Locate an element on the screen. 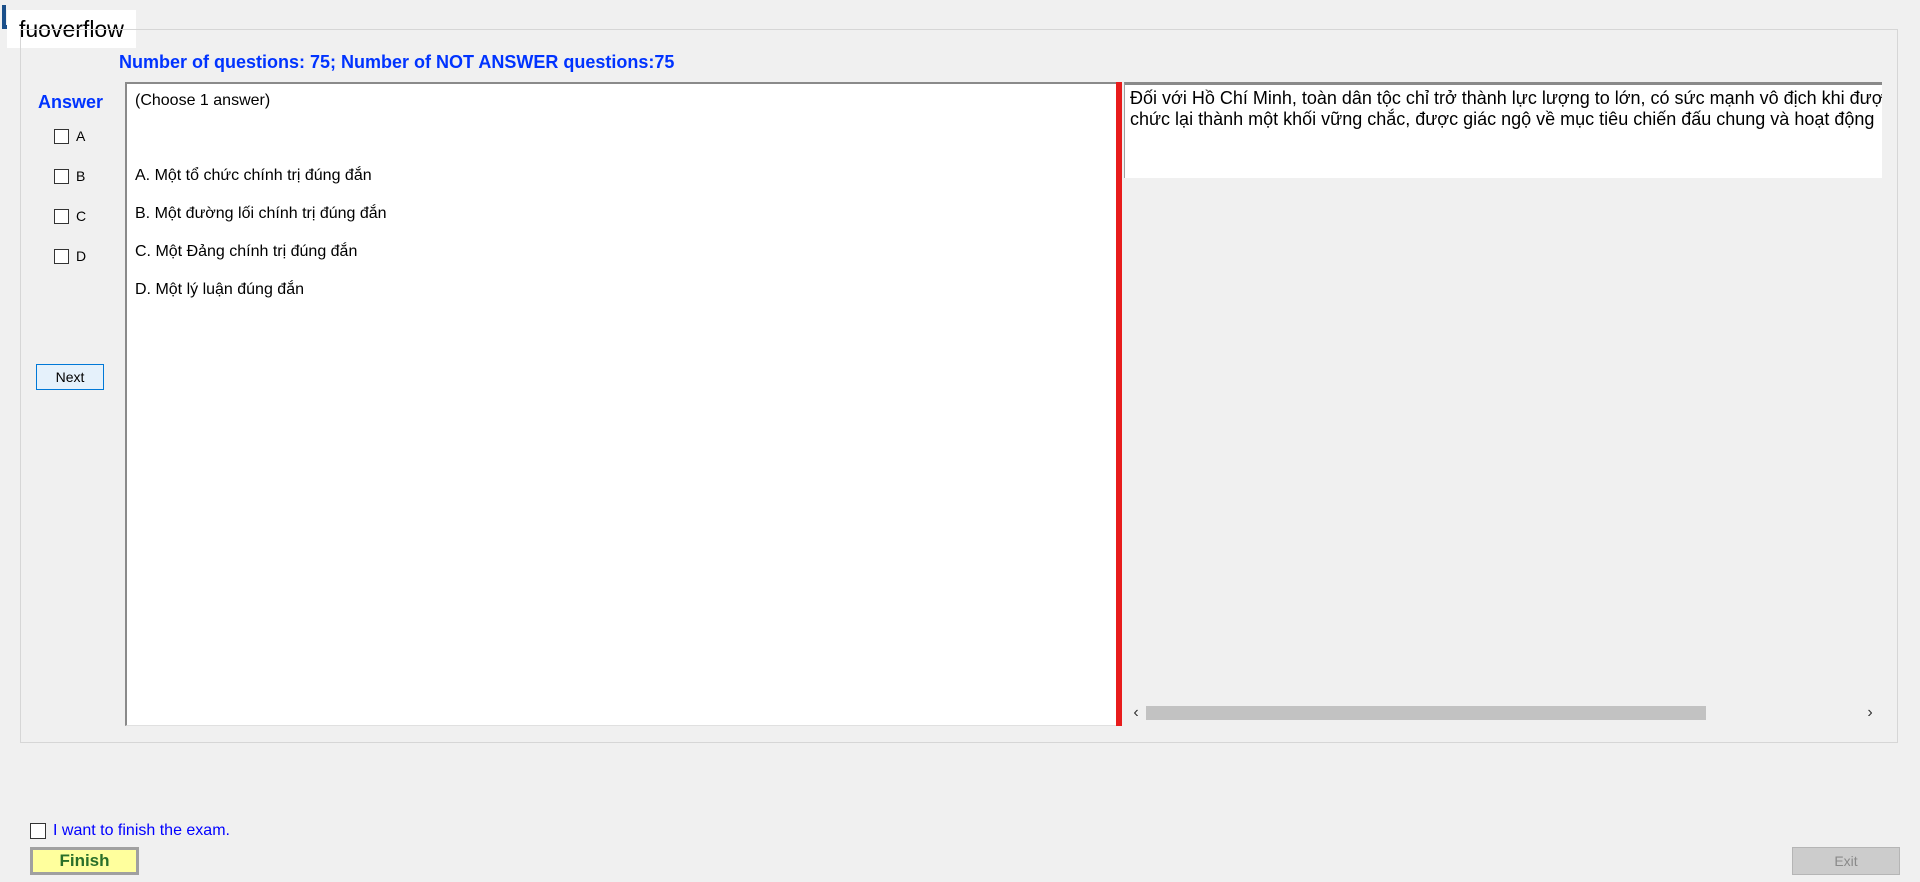 Image resolution: width=1920 pixels, height=882 pixels. answer-option-b: B is located at coordinates (69, 176).